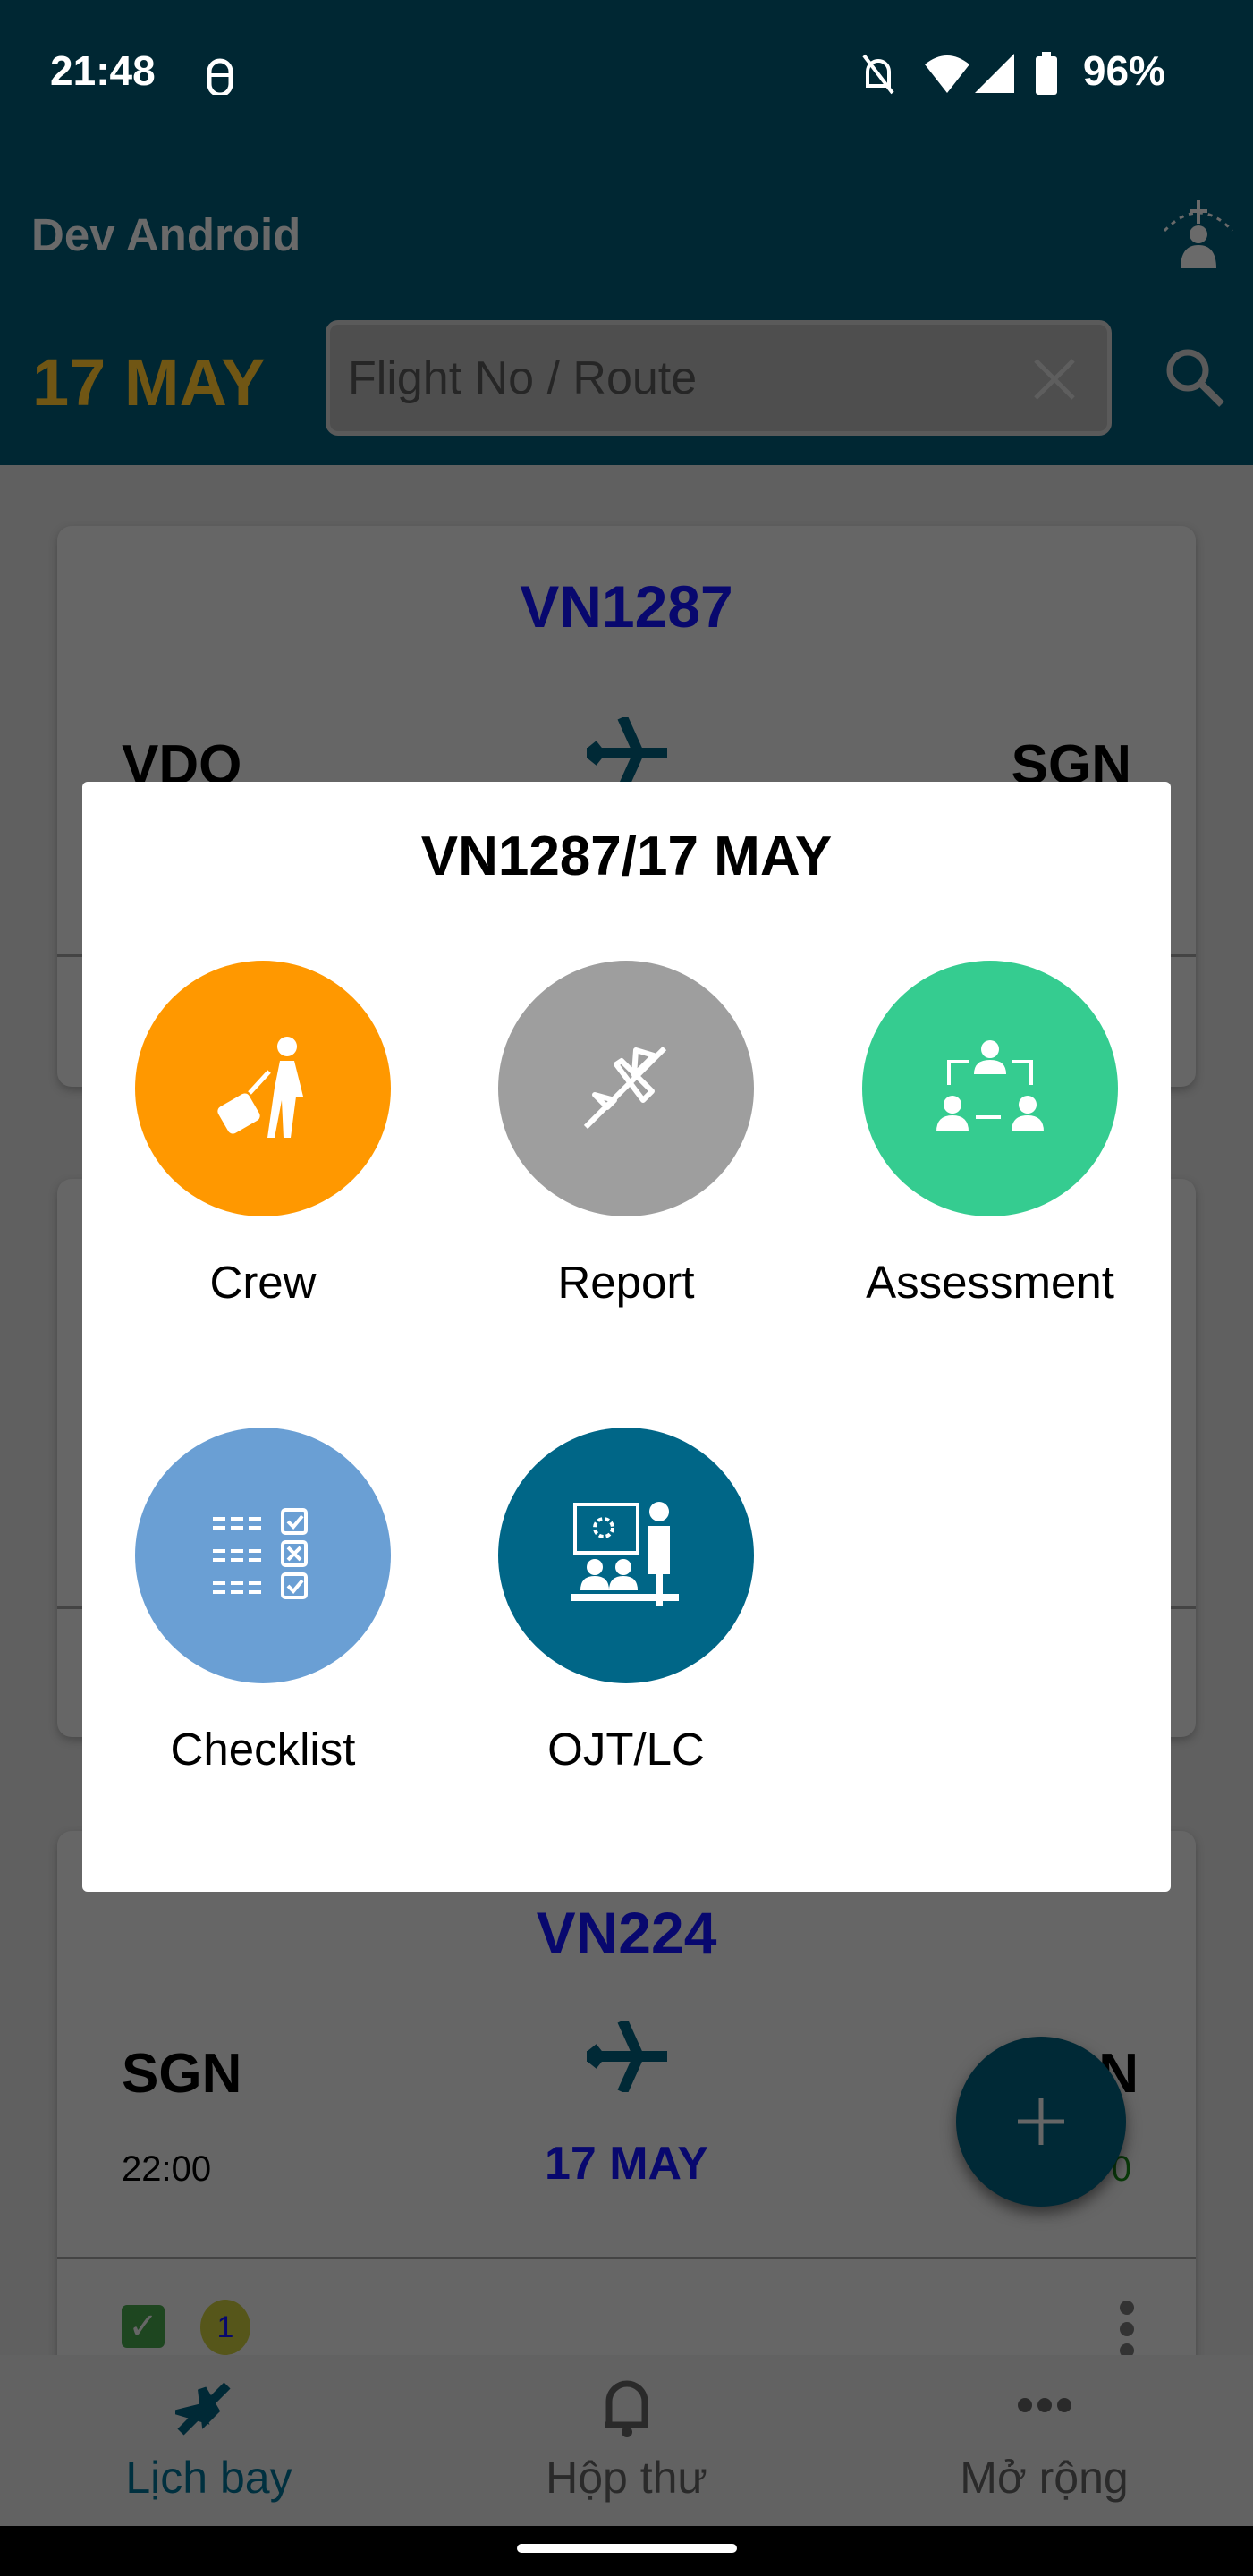 The width and height of the screenshot is (1253, 2576). Describe the element at coordinates (1198, 231) in the screenshot. I see `profile-plane-icon` at that location.